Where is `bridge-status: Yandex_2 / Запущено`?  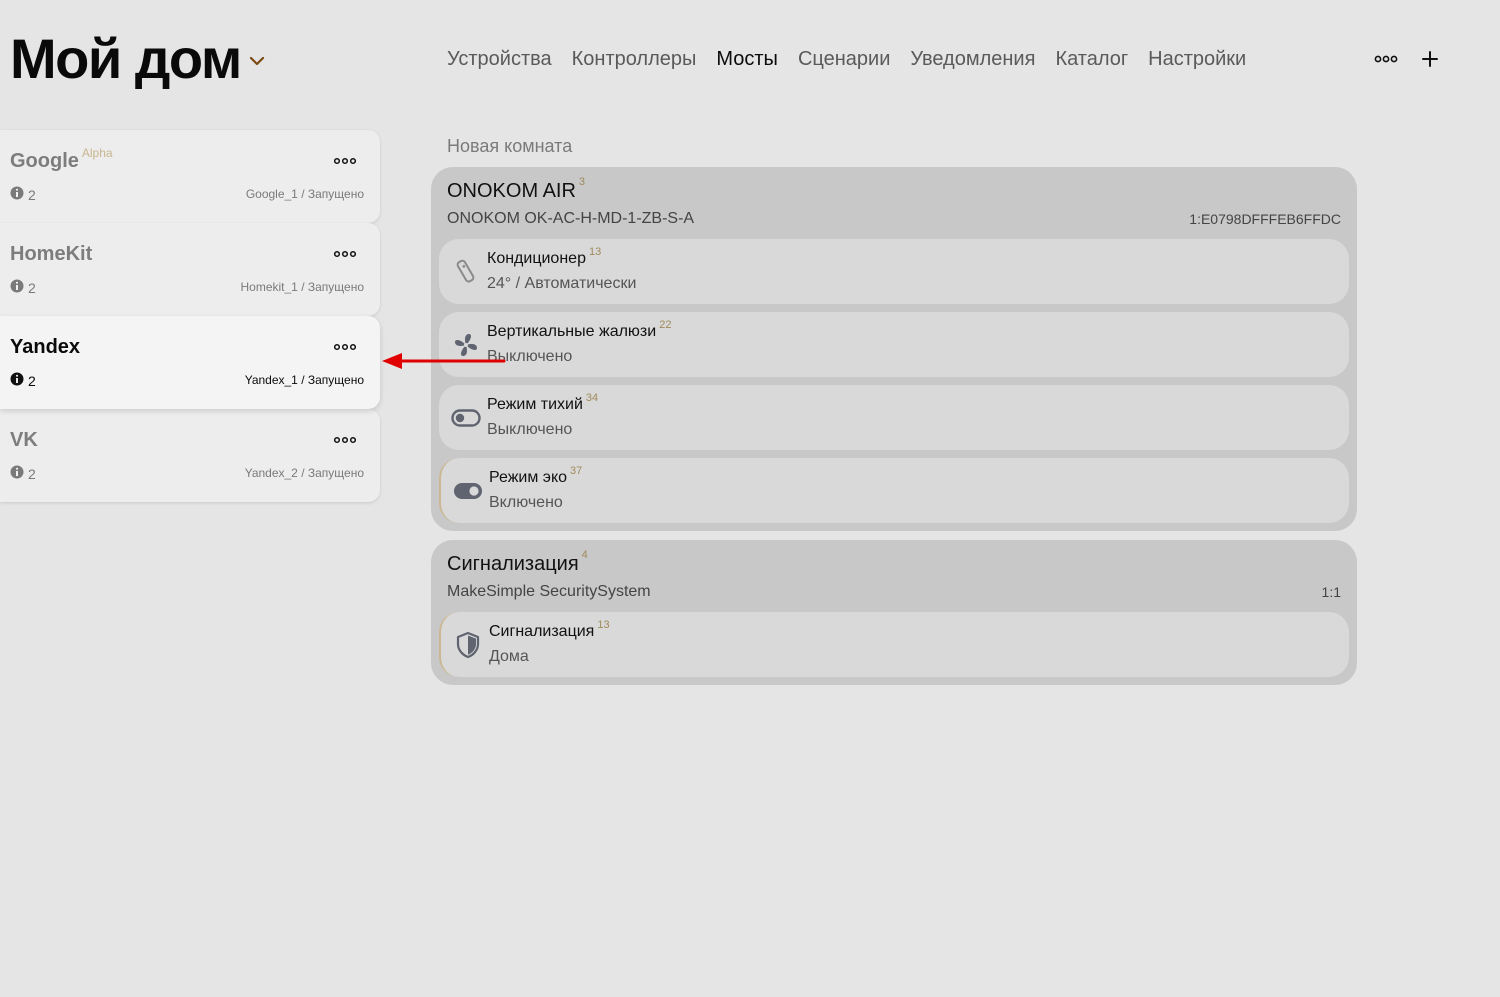
bridge-status: Yandex_2 / Запущено is located at coordinates (304, 473).